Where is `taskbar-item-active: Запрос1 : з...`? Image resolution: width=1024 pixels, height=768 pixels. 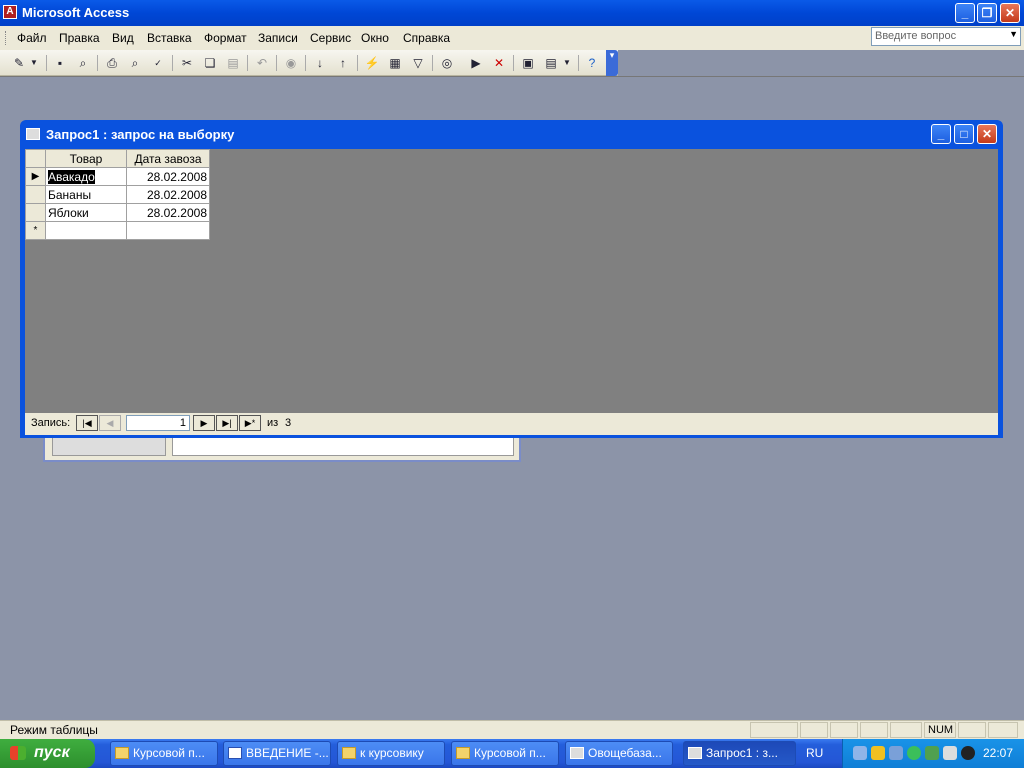 taskbar-item-active: Запрос1 : з... is located at coordinates (739, 753).